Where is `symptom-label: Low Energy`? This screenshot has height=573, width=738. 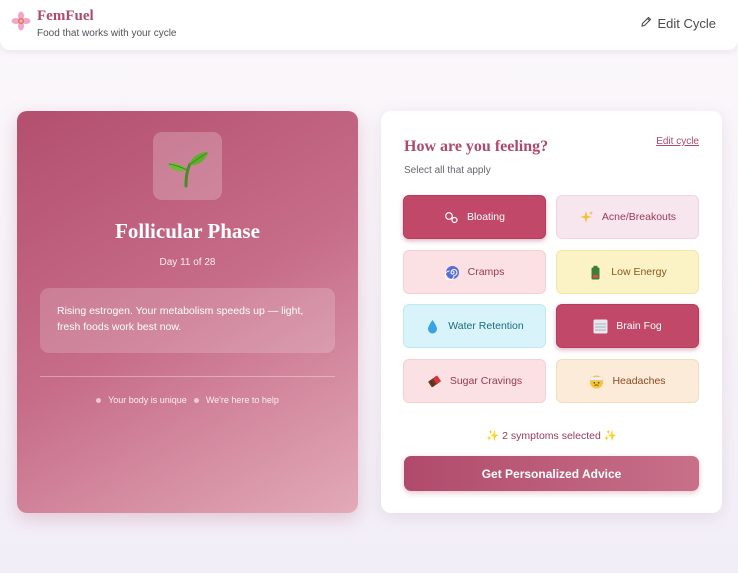 symptom-label: Low Energy is located at coordinates (639, 272).